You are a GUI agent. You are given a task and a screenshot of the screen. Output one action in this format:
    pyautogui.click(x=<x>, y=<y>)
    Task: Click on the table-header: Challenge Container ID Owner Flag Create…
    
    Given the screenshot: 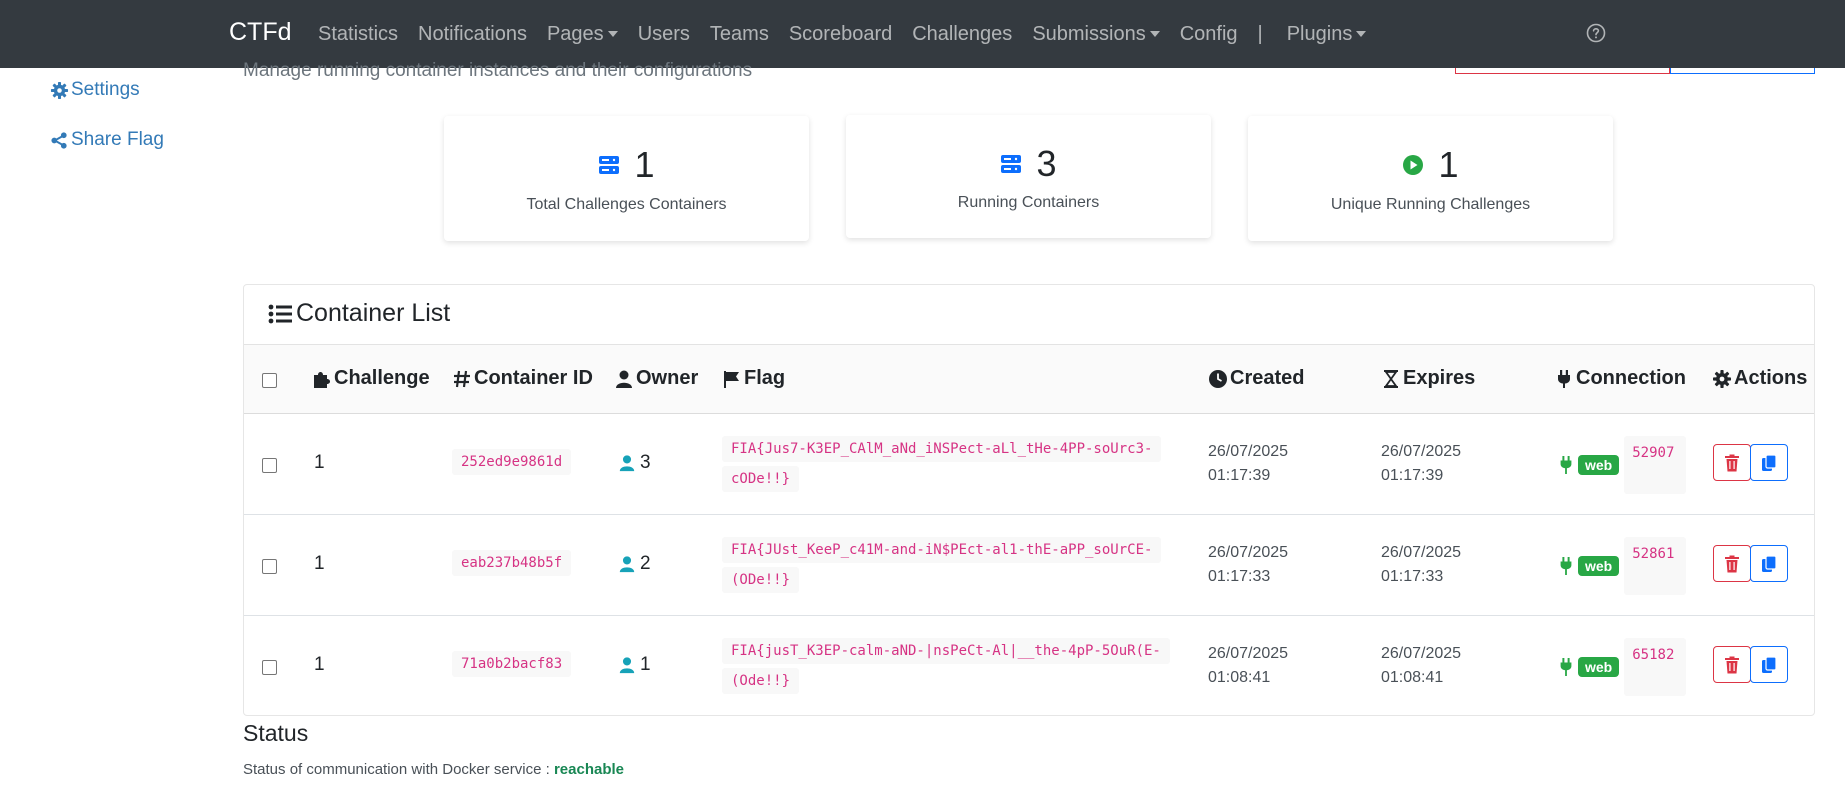 What is the action you would take?
    pyautogui.click(x=1029, y=379)
    